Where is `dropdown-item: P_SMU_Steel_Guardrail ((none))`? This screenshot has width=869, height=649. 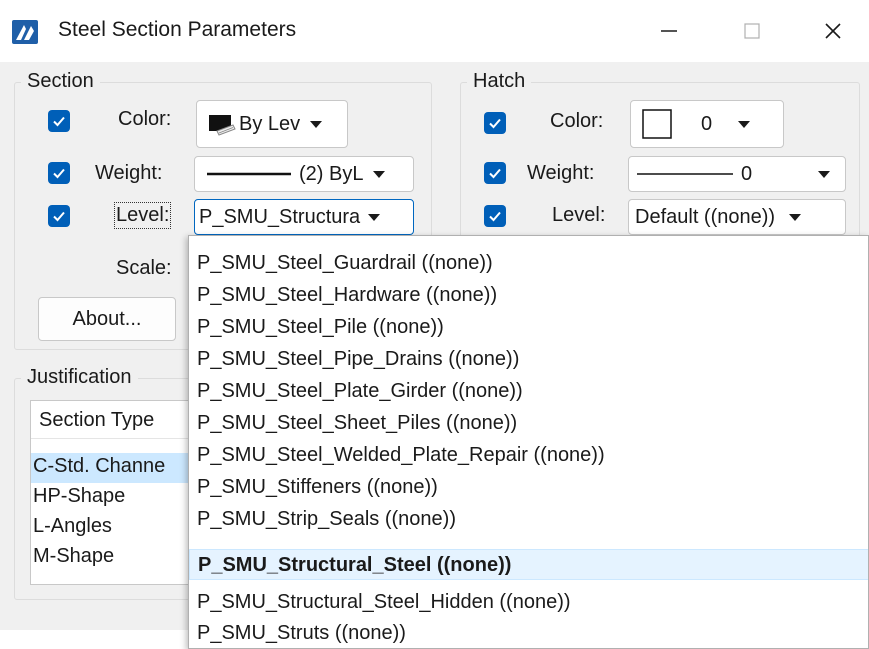
dropdown-item: P_SMU_Steel_Guardrail ((none)) is located at coordinates (528, 263).